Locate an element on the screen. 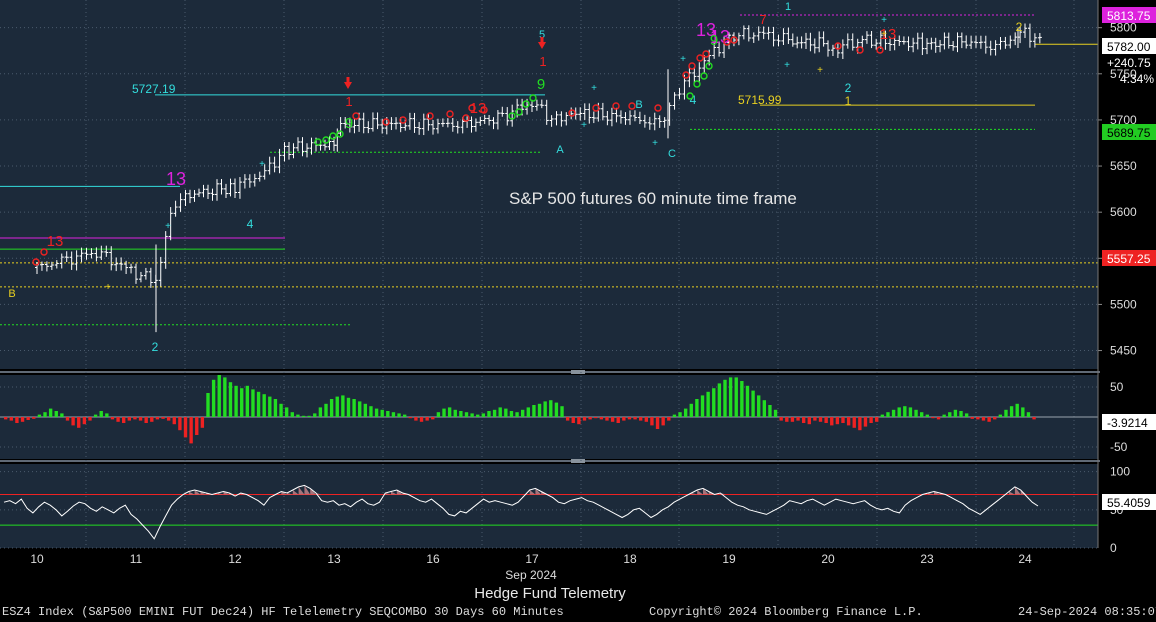  y-tick-label: 5450 is located at coordinates (1123, 351).